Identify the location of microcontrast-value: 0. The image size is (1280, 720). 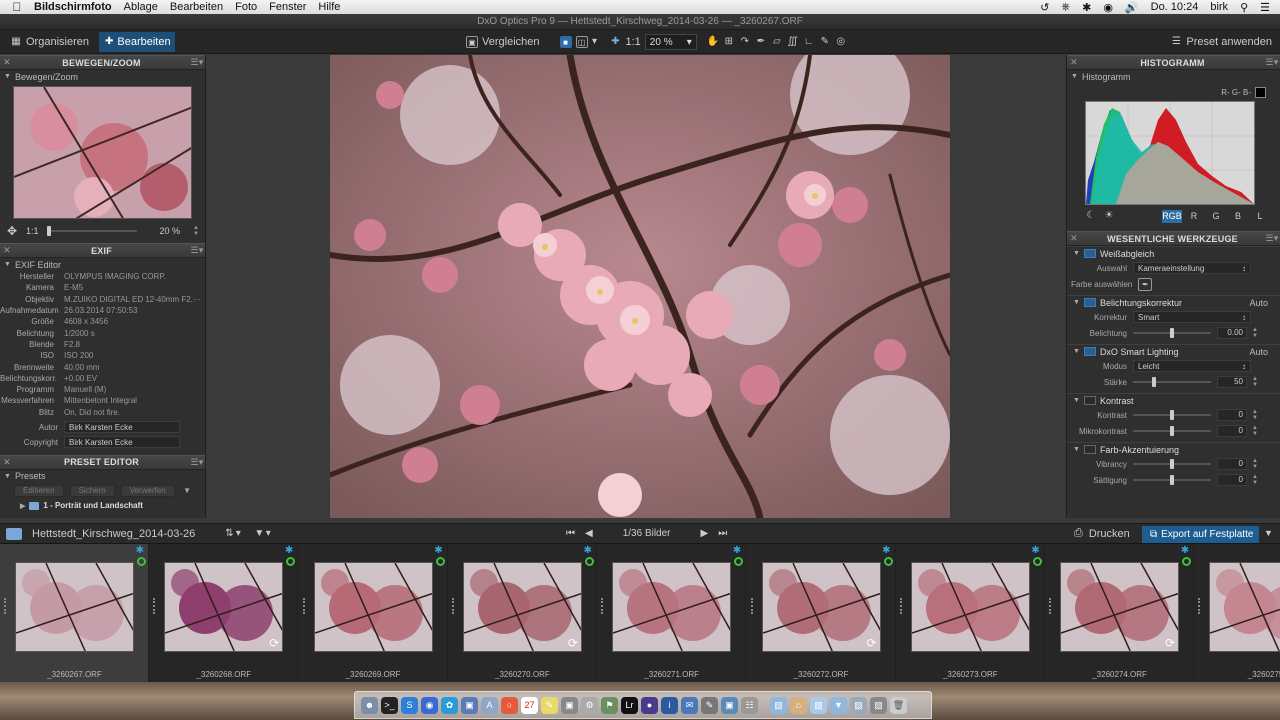
(1232, 431).